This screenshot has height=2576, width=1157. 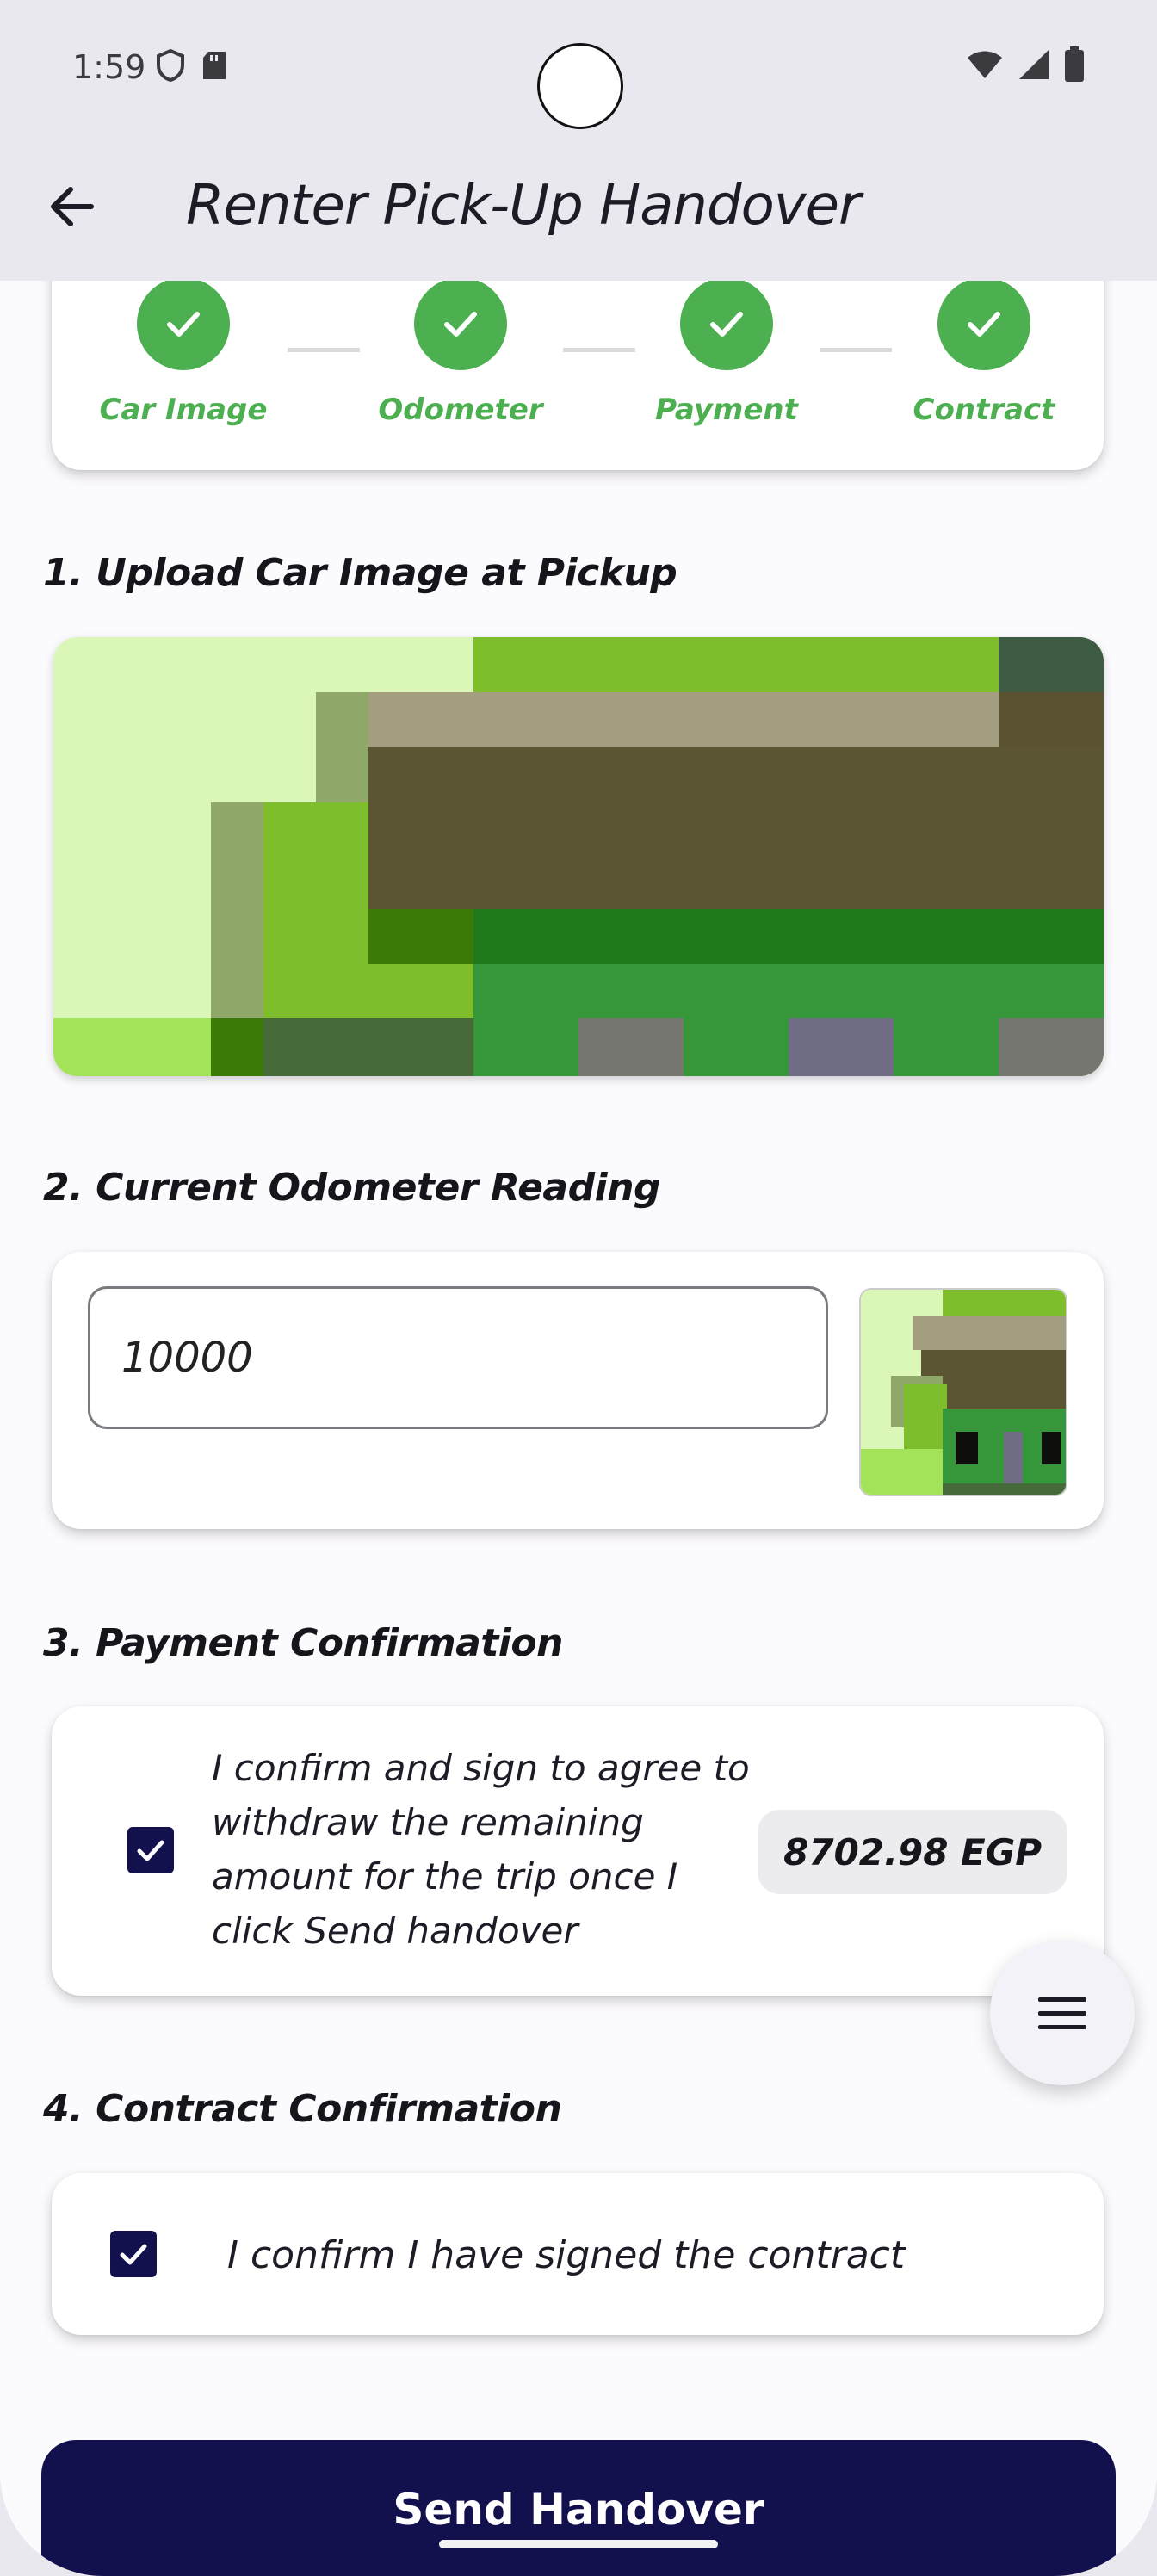 I want to click on payment-confirm-checkbox, so click(x=150, y=1850).